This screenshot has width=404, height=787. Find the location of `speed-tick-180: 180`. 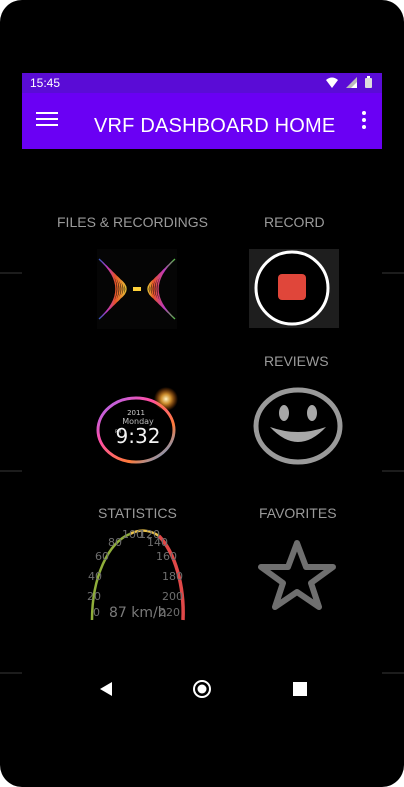

speed-tick-180: 180 is located at coordinates (172, 576).